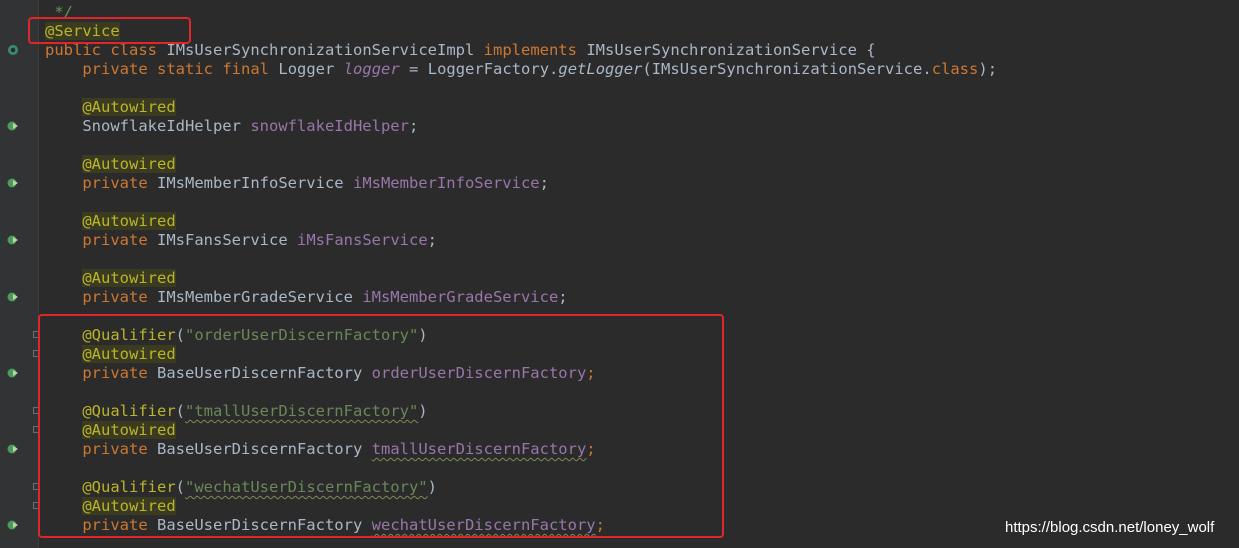 The height and width of the screenshot is (548, 1239). I want to click on method-name: getLogger, so click(600, 69).